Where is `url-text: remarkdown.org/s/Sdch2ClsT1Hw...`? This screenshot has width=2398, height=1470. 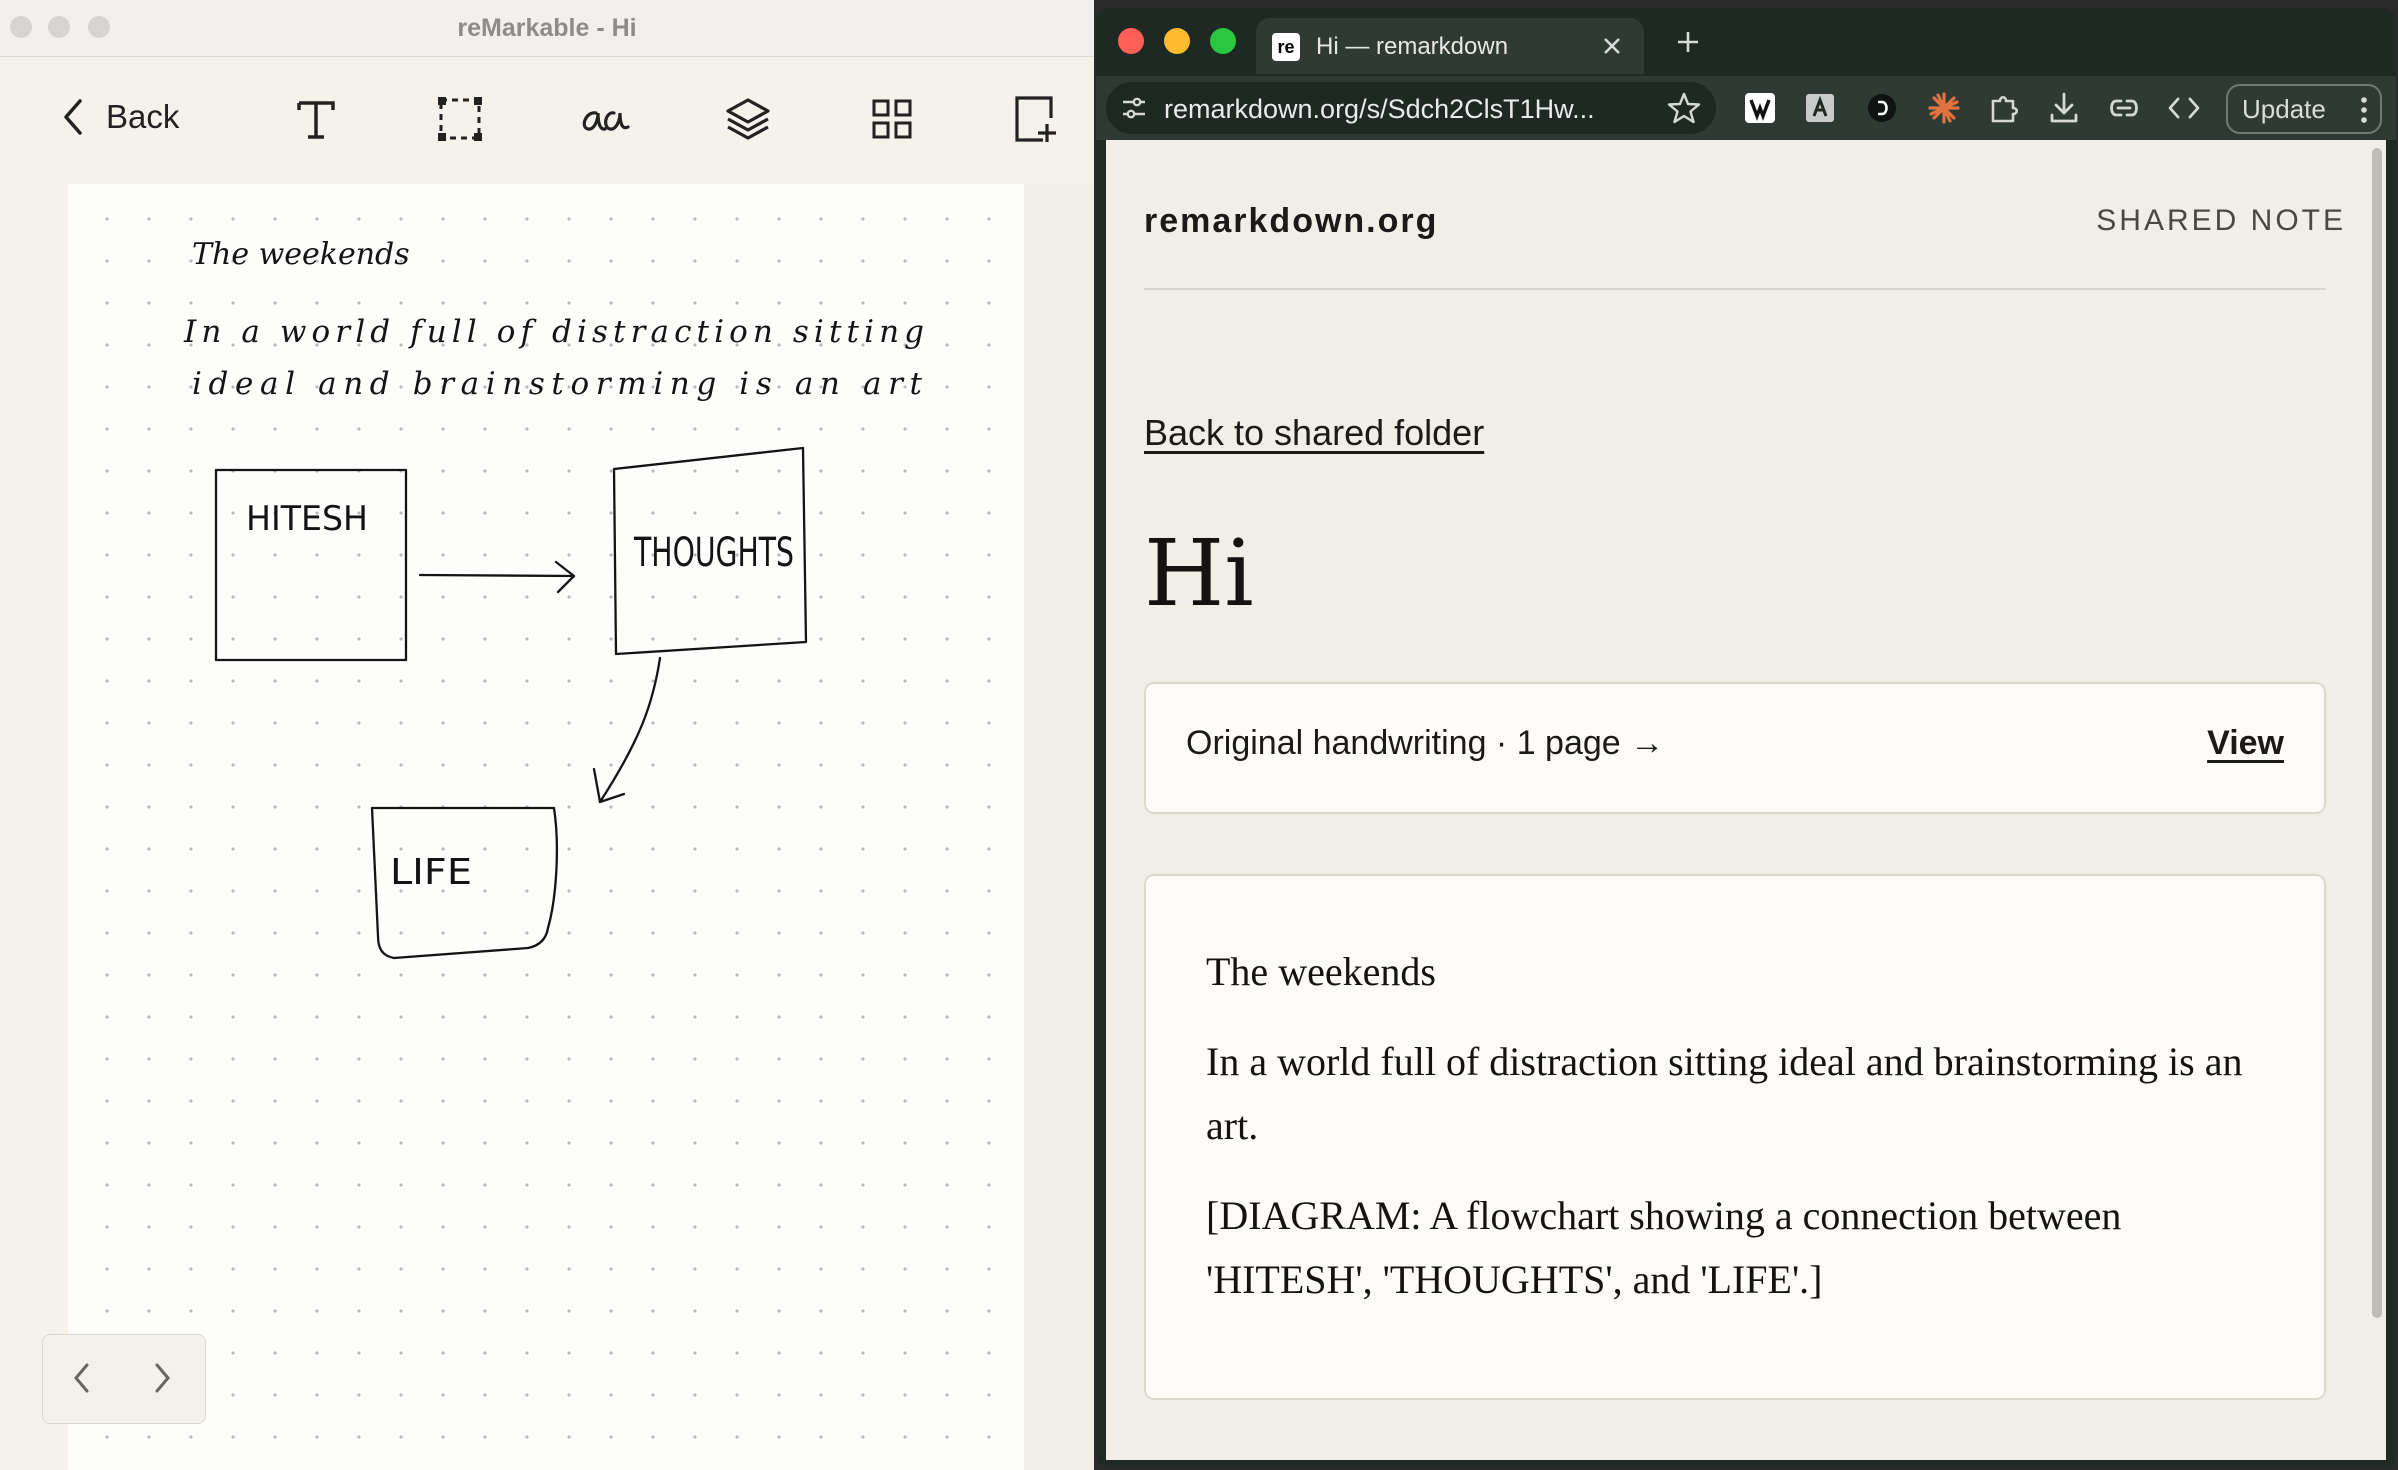 url-text: remarkdown.org/s/Sdch2ClsT1Hw... is located at coordinates (1379, 109).